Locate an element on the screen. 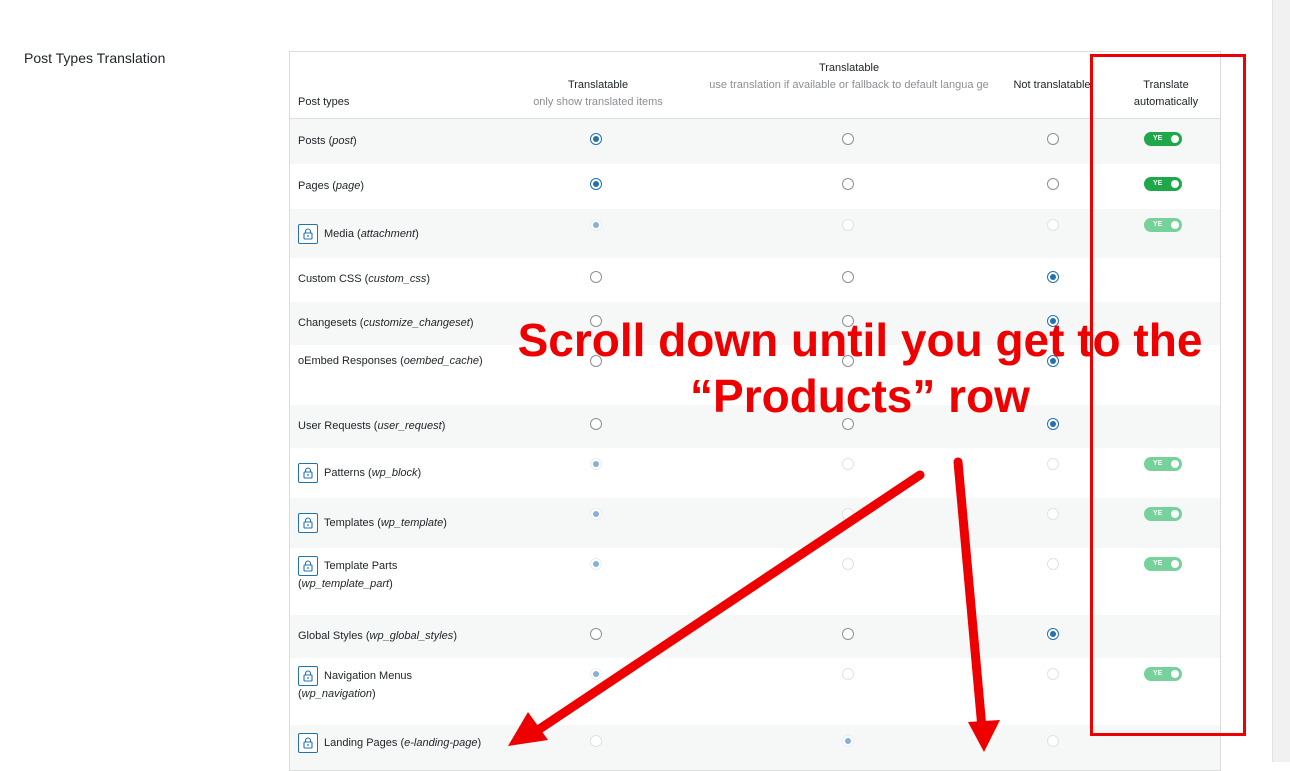  annotation-line-1: Scroll down until you get to the is located at coordinates (860, 340).